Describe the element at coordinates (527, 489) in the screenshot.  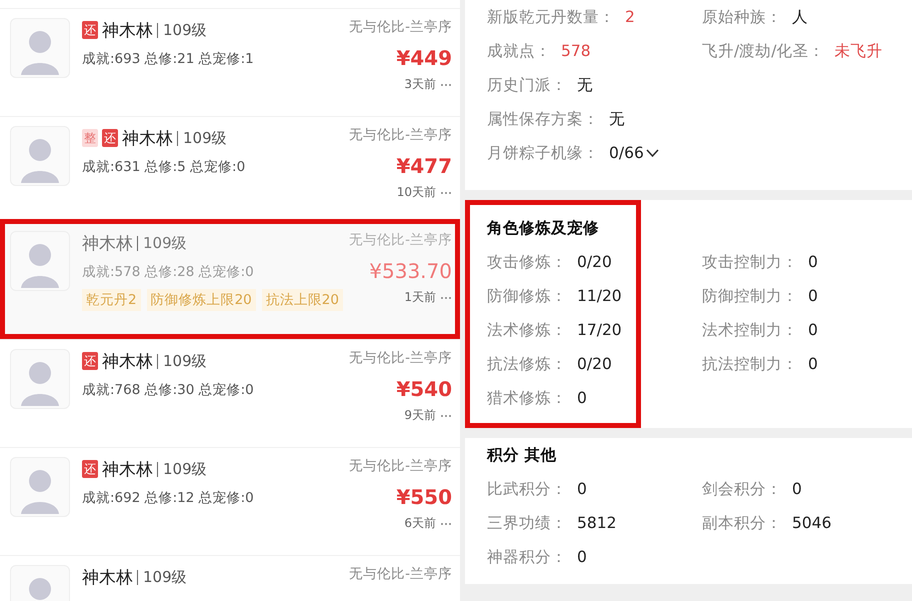
I see `field-label: 比武积分：` at that location.